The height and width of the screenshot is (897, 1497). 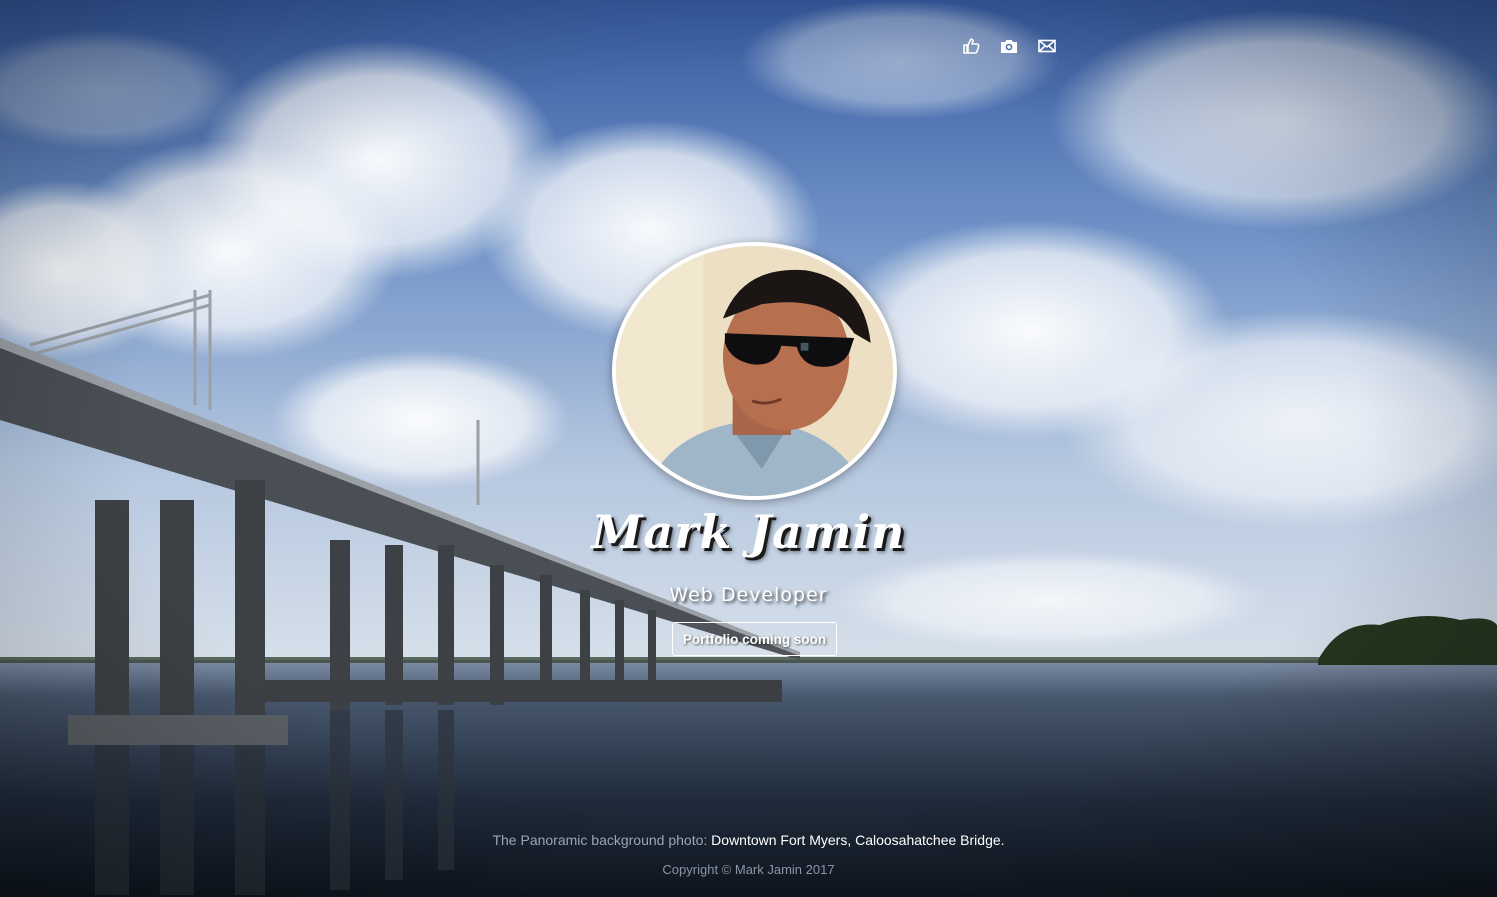 I want to click on social-icons, so click(x=1009, y=46).